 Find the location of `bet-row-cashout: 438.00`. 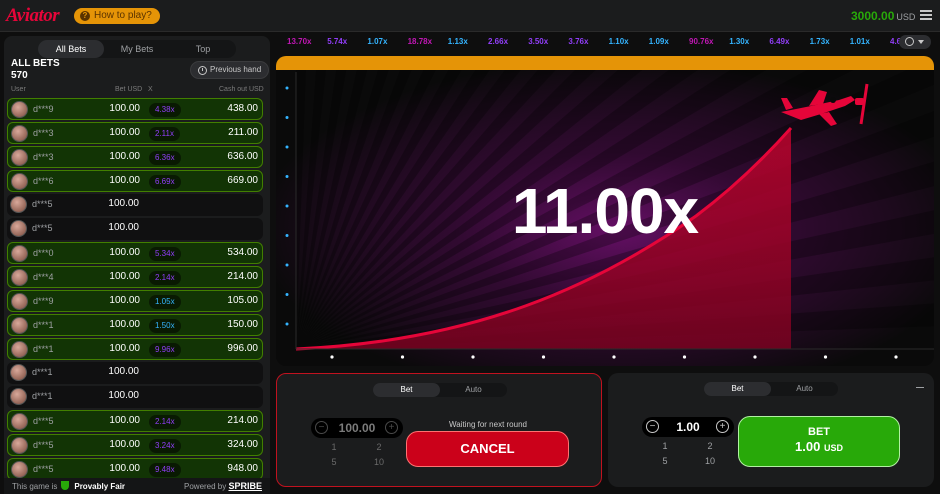

bet-row-cashout: 438.00 is located at coordinates (242, 108).